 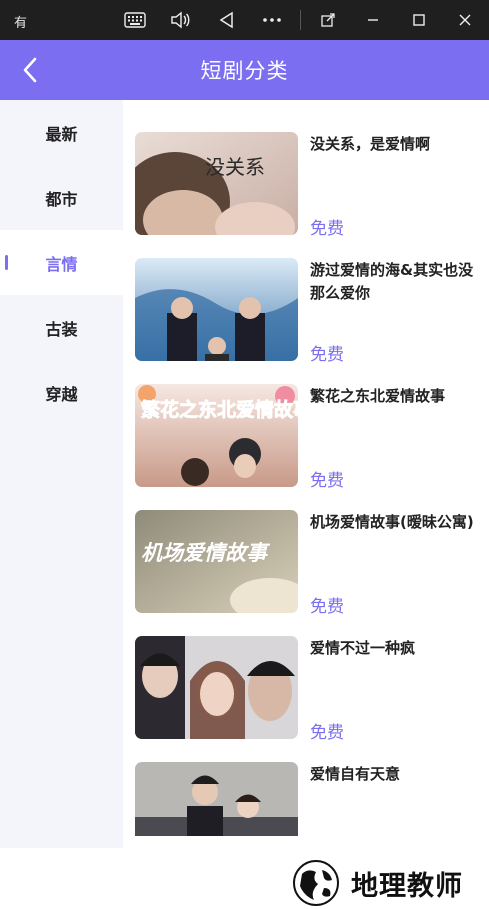 What do you see at coordinates (305, 311) in the screenshot?
I see `drama-item: 游过爱情的海&其实也没那么爱你 免费` at bounding box center [305, 311].